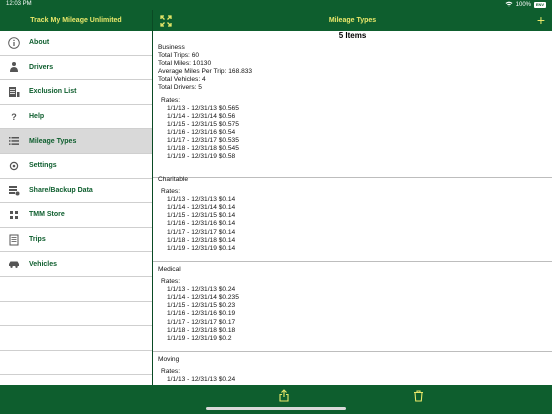 Image resolution: width=552 pixels, height=414 pixels. Describe the element at coordinates (180, 88) in the screenshot. I see `stat-line: Total Drivers: 5` at that location.